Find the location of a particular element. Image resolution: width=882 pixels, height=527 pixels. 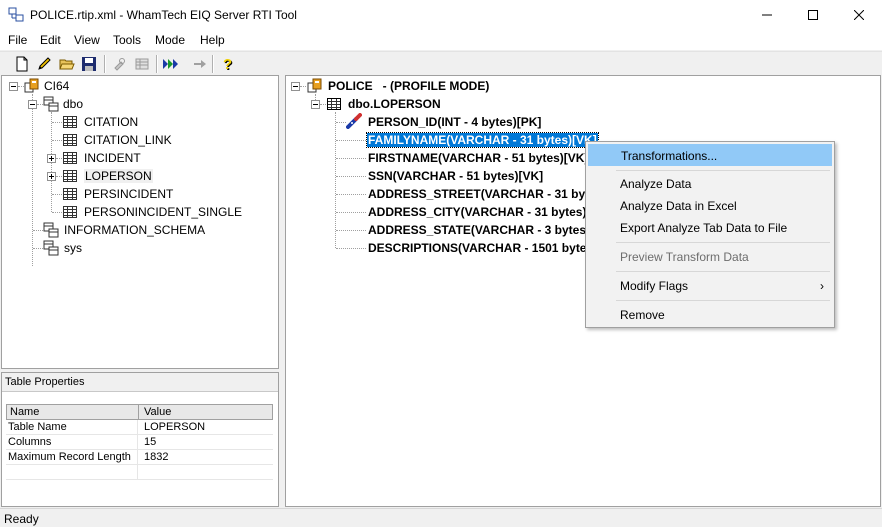

close-icon is located at coordinates (859, 15).